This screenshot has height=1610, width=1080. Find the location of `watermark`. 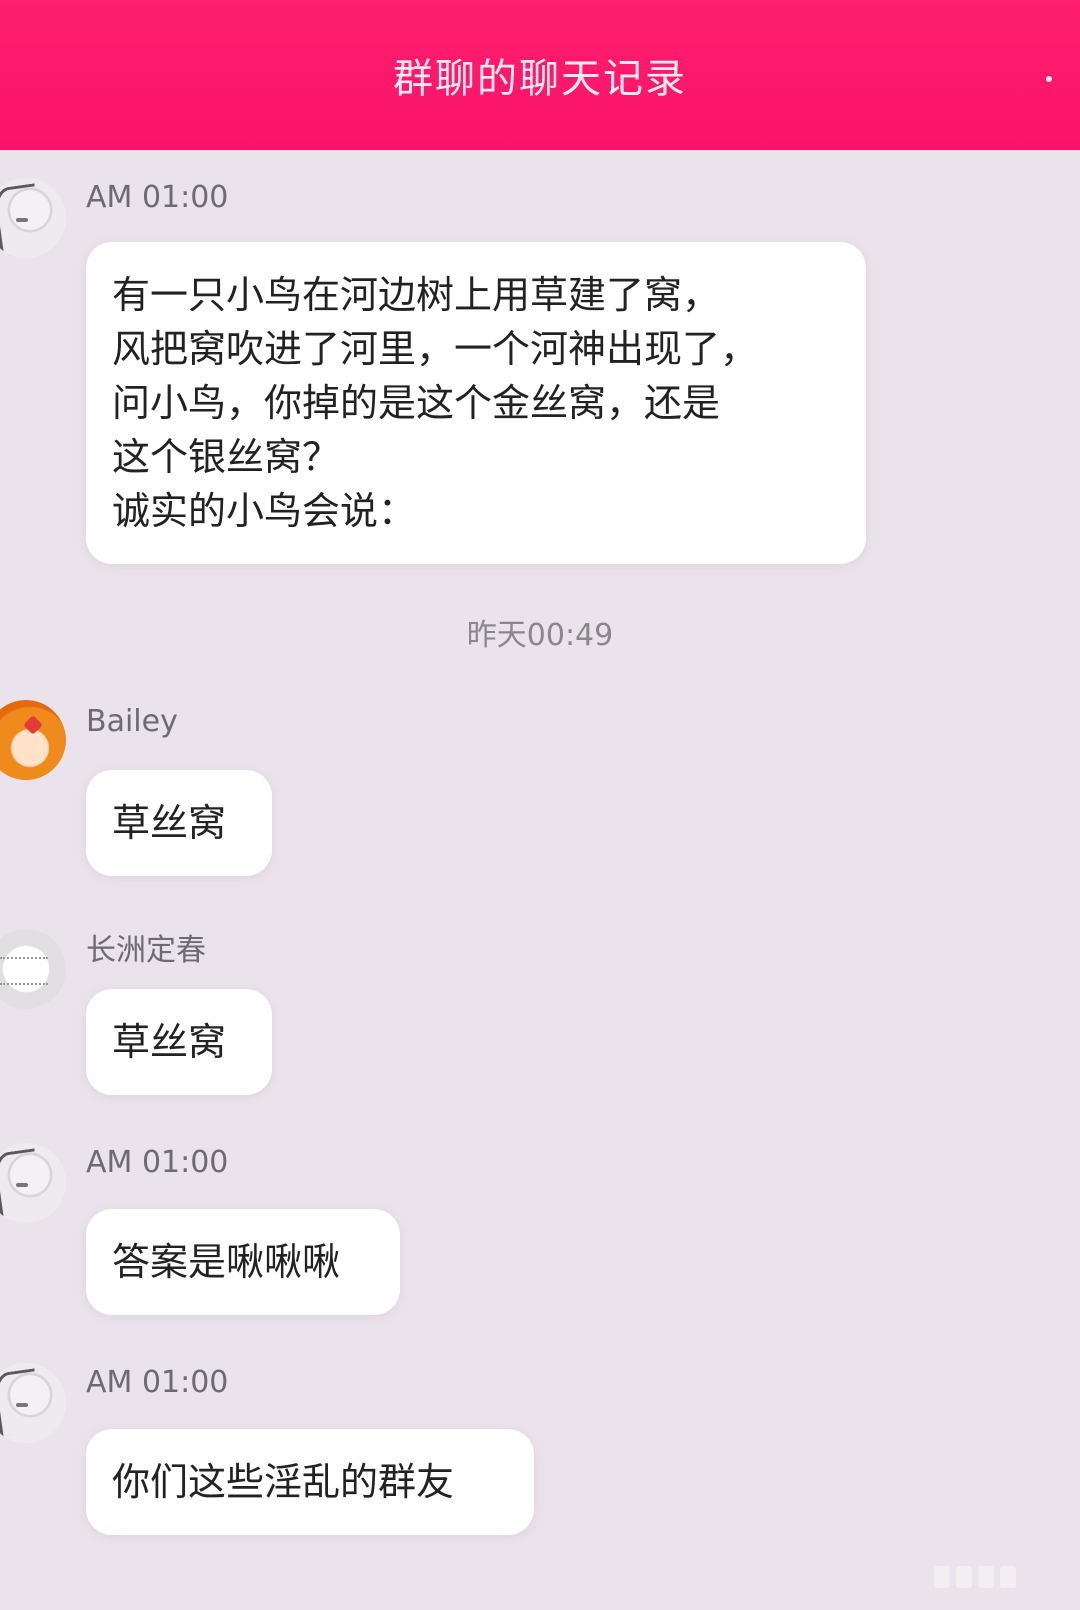

watermark is located at coordinates (989, 1577).